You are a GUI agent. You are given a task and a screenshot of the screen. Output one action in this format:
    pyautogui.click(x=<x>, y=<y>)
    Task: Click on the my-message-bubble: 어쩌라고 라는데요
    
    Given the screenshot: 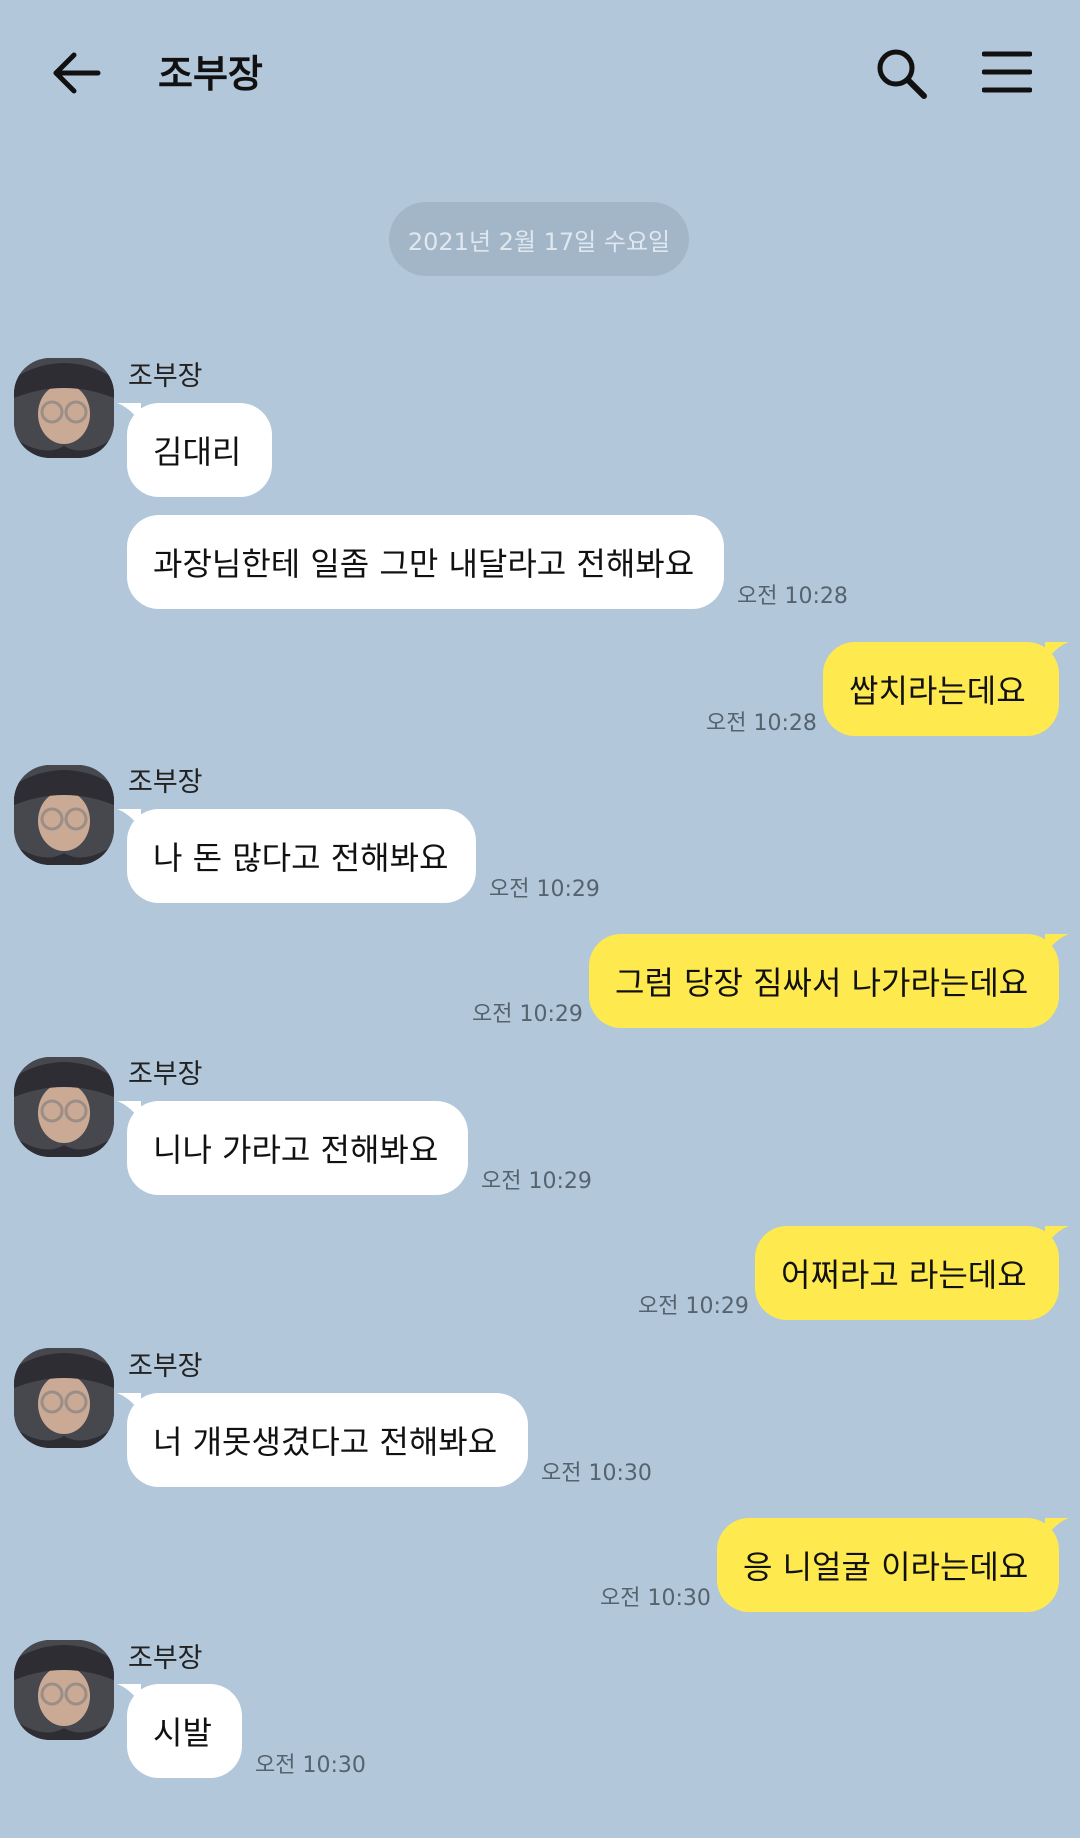 What is the action you would take?
    pyautogui.click(x=912, y=1273)
    